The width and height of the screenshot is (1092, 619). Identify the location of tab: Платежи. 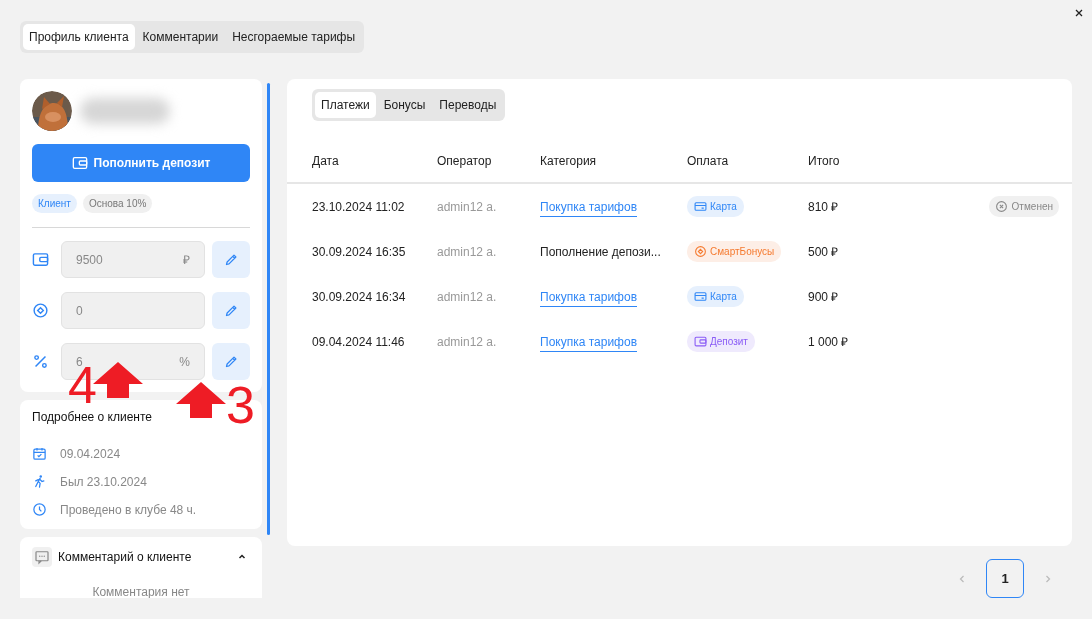
(345, 105).